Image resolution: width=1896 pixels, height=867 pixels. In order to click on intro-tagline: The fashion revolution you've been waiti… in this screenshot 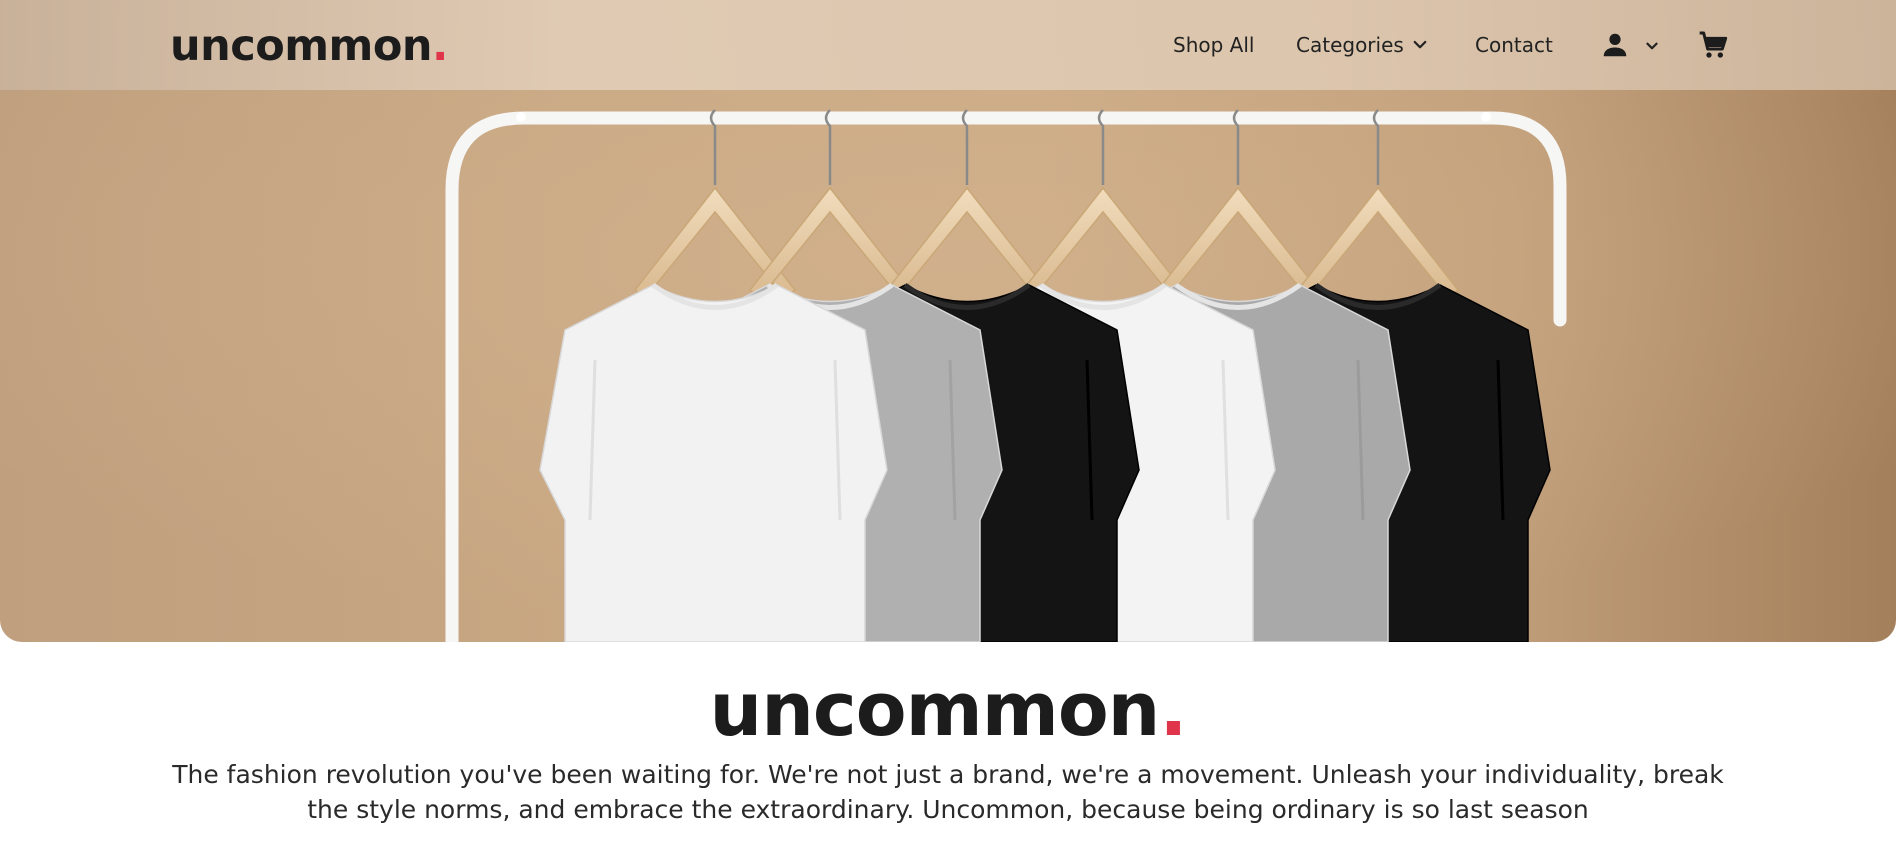, I will do `click(948, 792)`.